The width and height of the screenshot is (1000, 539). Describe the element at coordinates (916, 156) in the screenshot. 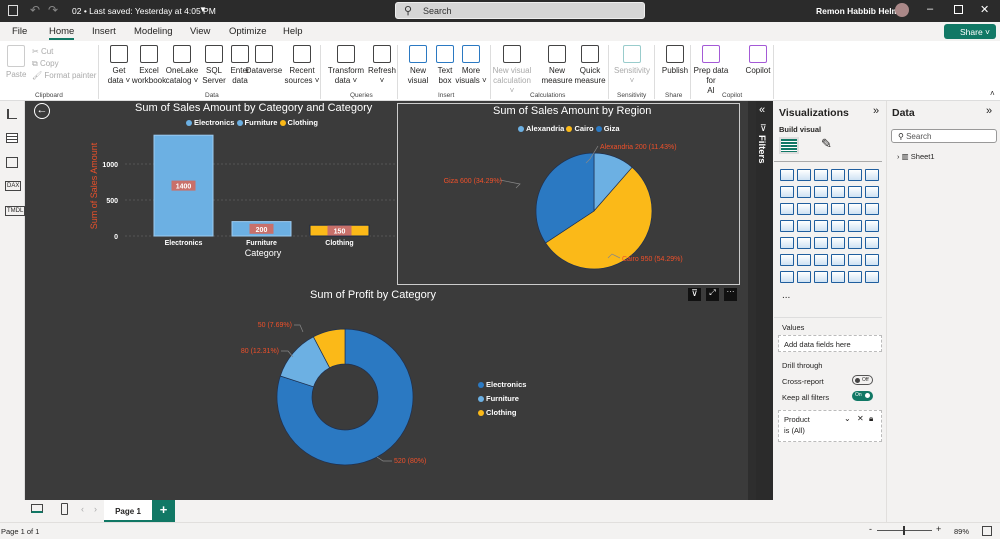

I see `table-item: › ▥ Sheet1` at that location.